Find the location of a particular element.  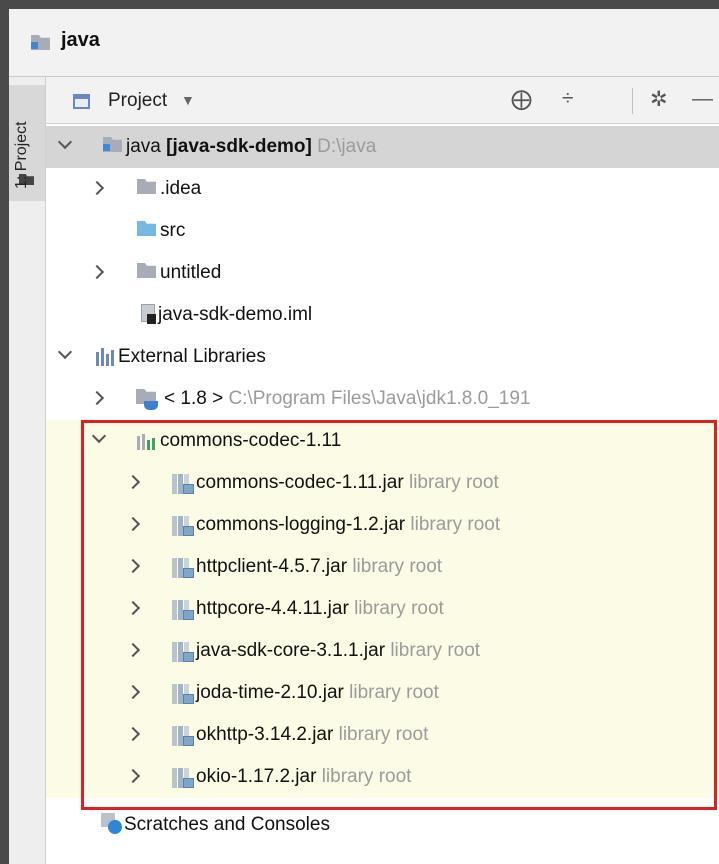

tree-label-idea: .idea is located at coordinates (181, 188).